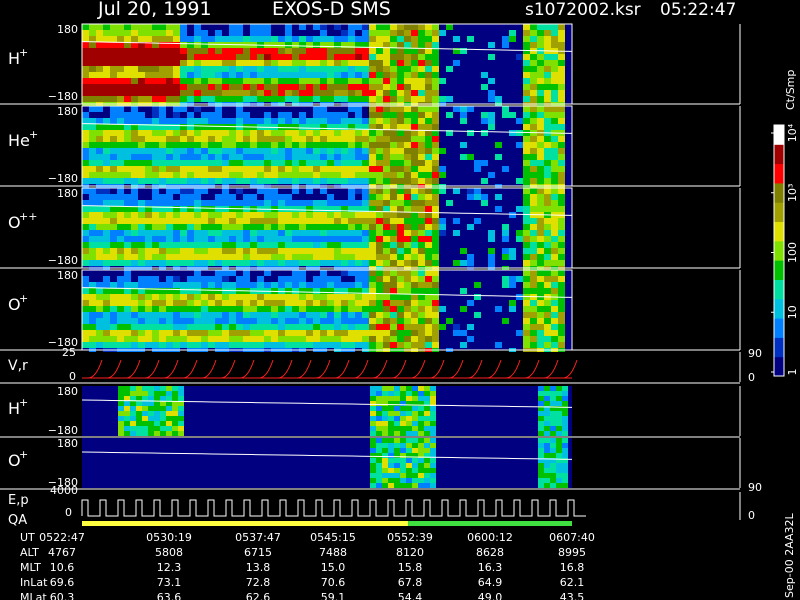 The image size is (800, 600). I want to click on ephemeris-value: 67.8, so click(410, 582).